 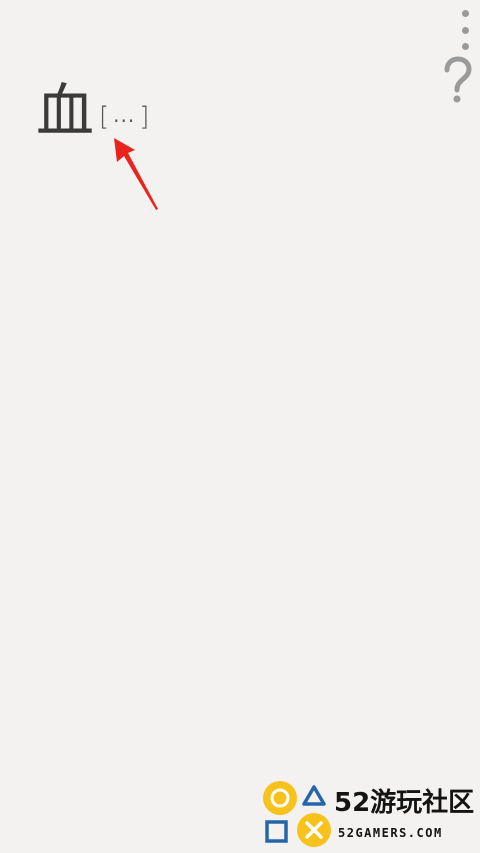 I want to click on watermark-url: 52GAMERS.COM, so click(x=390, y=833).